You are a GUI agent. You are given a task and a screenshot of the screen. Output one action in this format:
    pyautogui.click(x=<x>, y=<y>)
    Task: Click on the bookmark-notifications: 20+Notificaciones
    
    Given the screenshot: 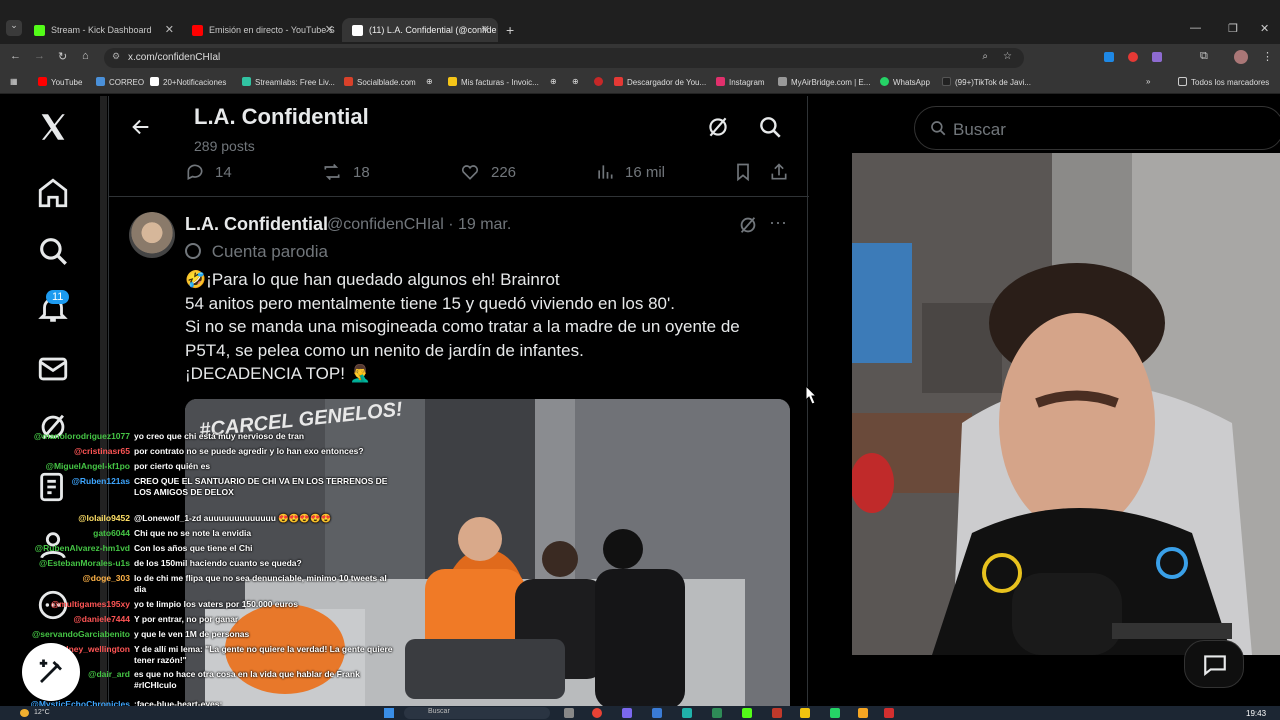 What is the action you would take?
    pyautogui.click(x=188, y=82)
    